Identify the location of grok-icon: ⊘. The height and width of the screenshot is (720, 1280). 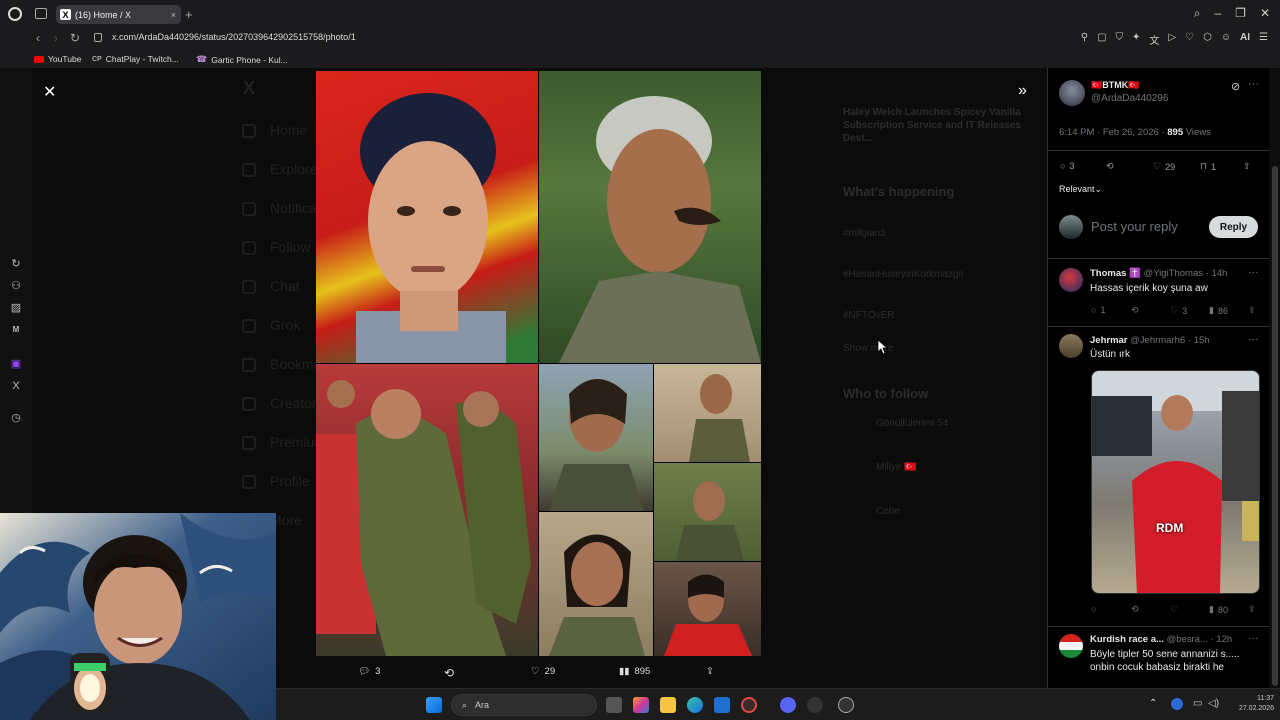
(1235, 86).